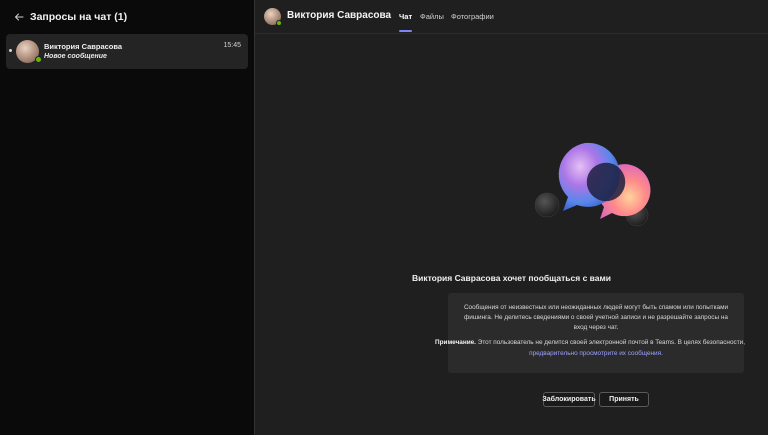 This screenshot has width=768, height=435. Describe the element at coordinates (472, 16) in the screenshot. I see `tab-photos: Фотографии` at that location.